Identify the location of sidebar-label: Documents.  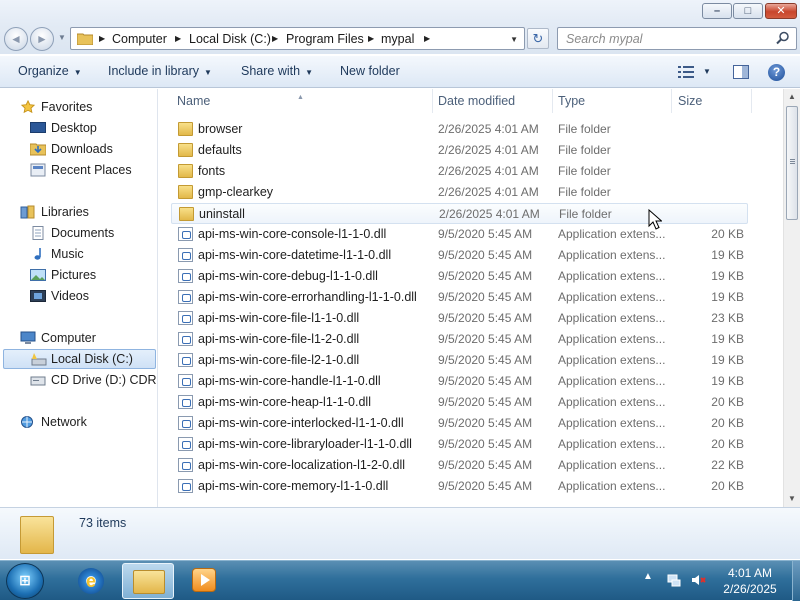
(83, 233).